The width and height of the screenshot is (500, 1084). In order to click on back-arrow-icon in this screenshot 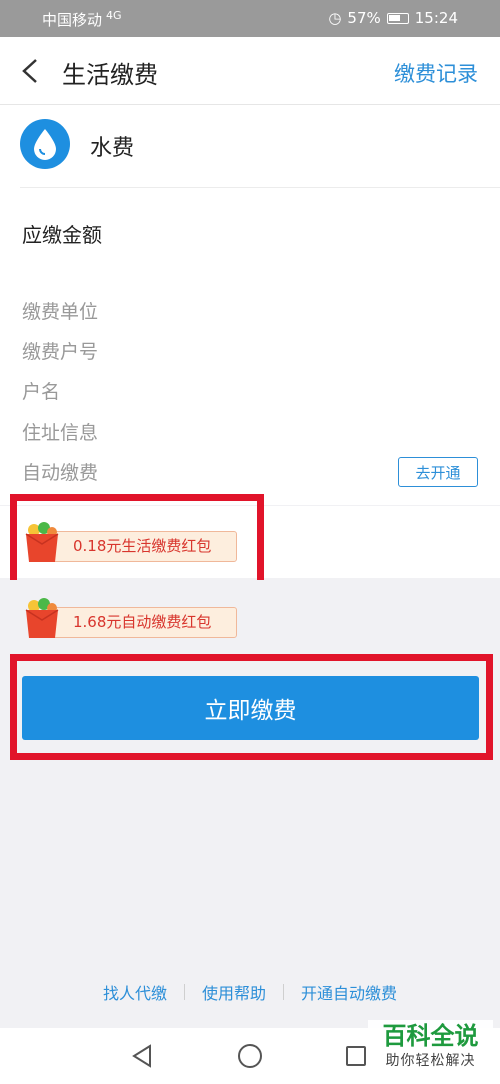, I will do `click(31, 71)`.